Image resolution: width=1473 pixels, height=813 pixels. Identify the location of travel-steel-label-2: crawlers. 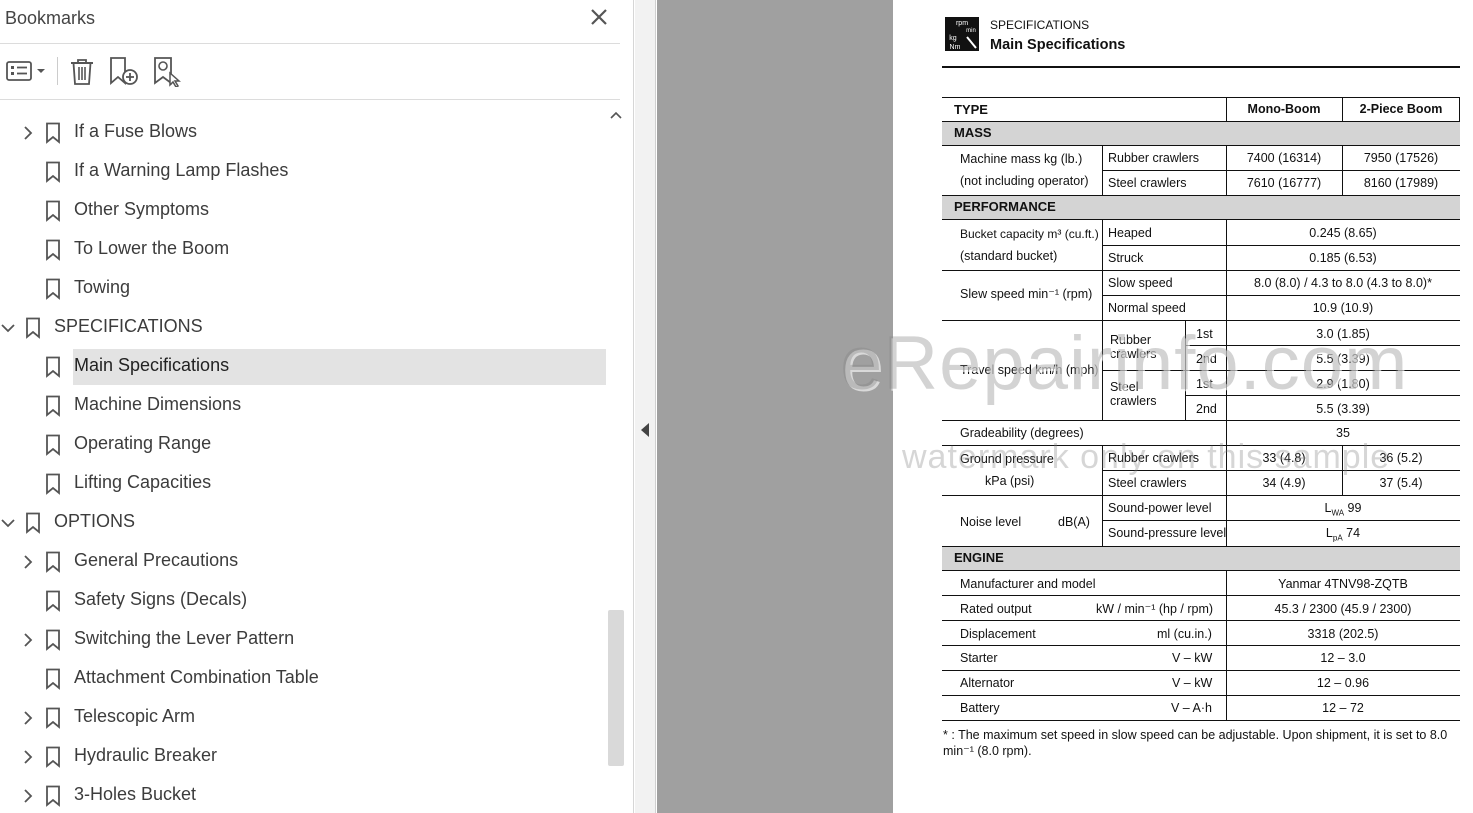
(1133, 401).